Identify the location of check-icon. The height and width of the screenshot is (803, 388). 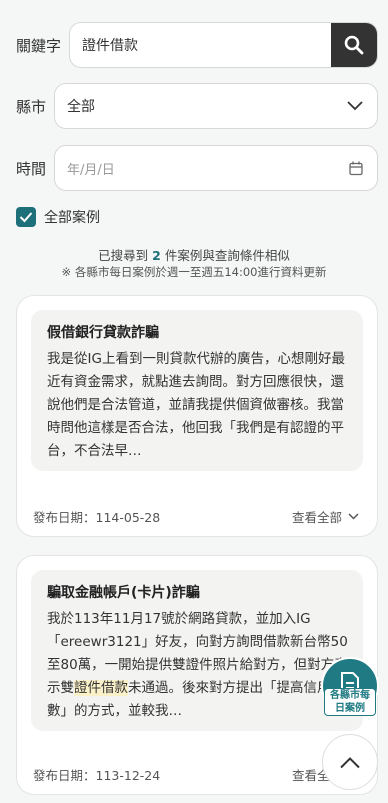
(26, 217).